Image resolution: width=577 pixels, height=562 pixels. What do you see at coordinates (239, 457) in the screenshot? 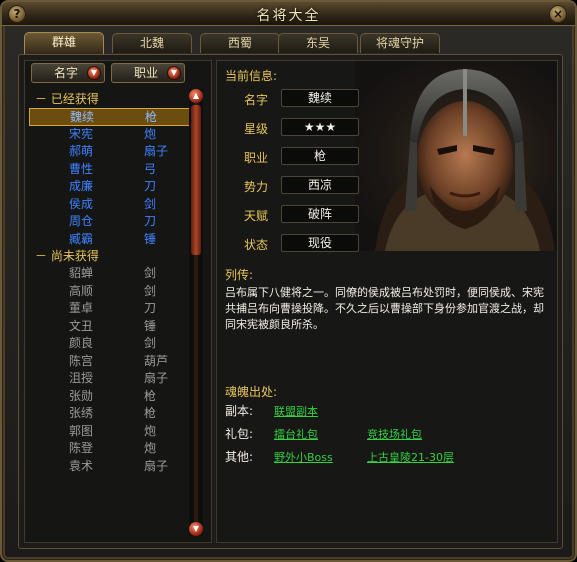
I see `other-source-label: 其他:` at bounding box center [239, 457].